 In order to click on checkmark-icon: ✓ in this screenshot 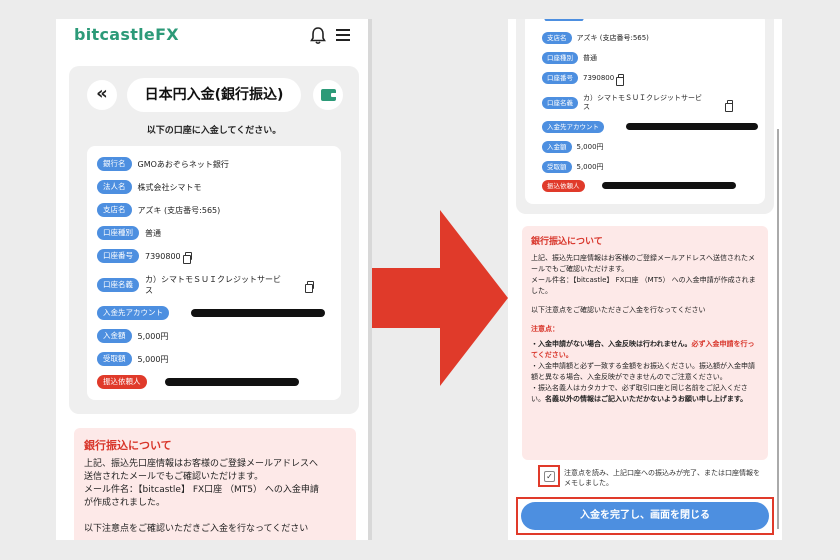, I will do `click(549, 476)`.